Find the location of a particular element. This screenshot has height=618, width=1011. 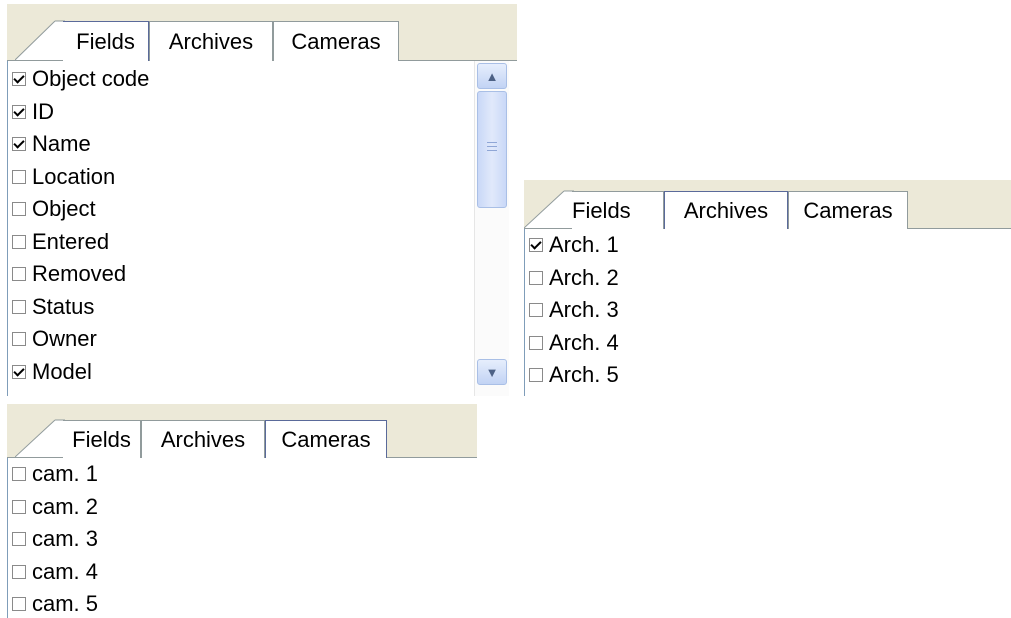

list-item-partial is located at coordinates (244, 392).